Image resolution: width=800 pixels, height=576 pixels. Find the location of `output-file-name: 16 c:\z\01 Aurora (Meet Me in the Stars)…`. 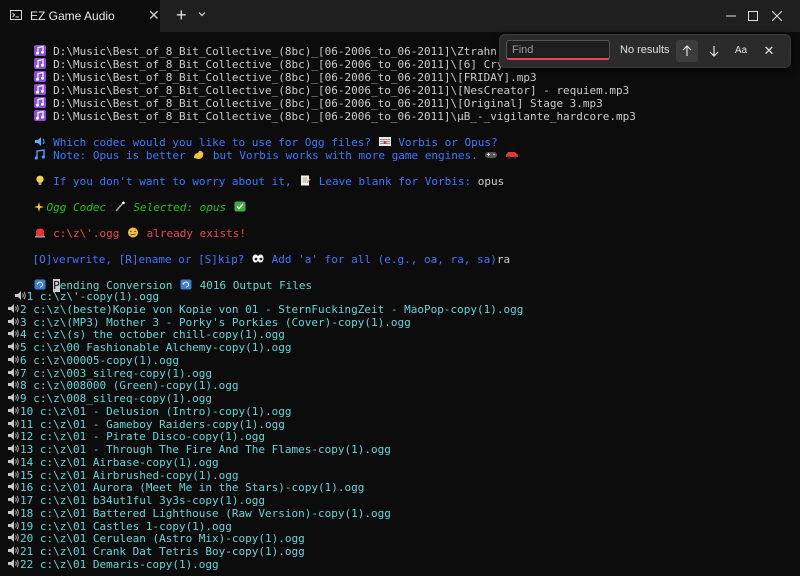

output-file-name: 16 c:\z\01 Aurora (Meet Me in the Stars)… is located at coordinates (192, 488).